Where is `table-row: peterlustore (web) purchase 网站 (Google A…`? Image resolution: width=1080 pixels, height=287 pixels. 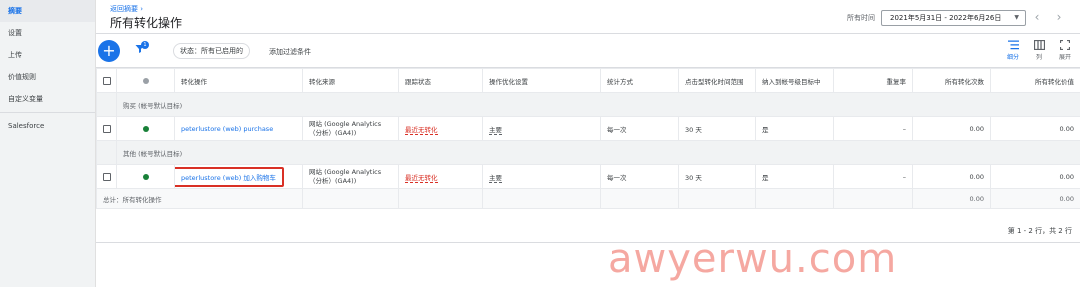
table-row: peterlustore (web) purchase 网站 (Google A… is located at coordinates (588, 128).